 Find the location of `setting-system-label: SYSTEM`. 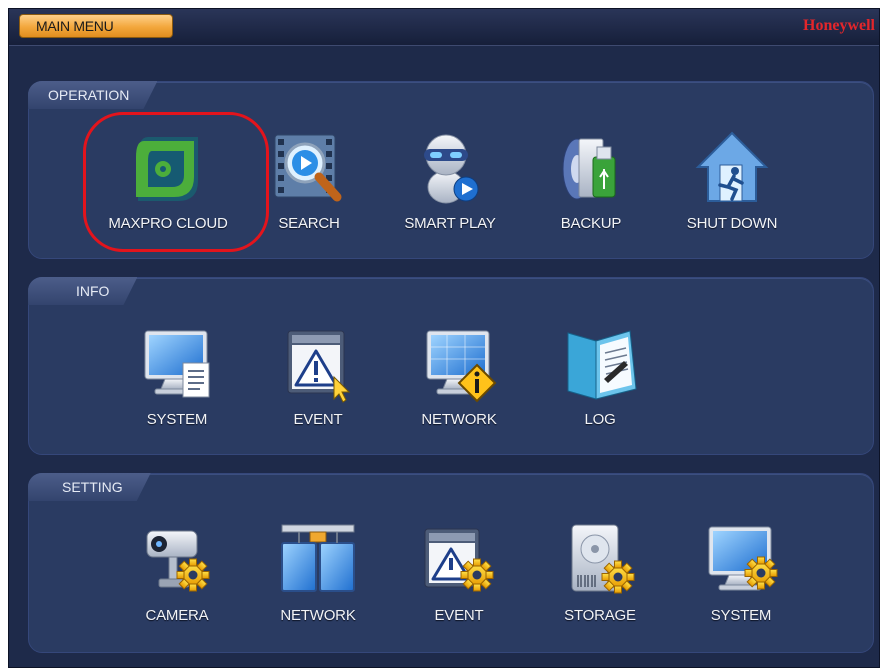

setting-system-label: SYSTEM is located at coordinates (741, 615).